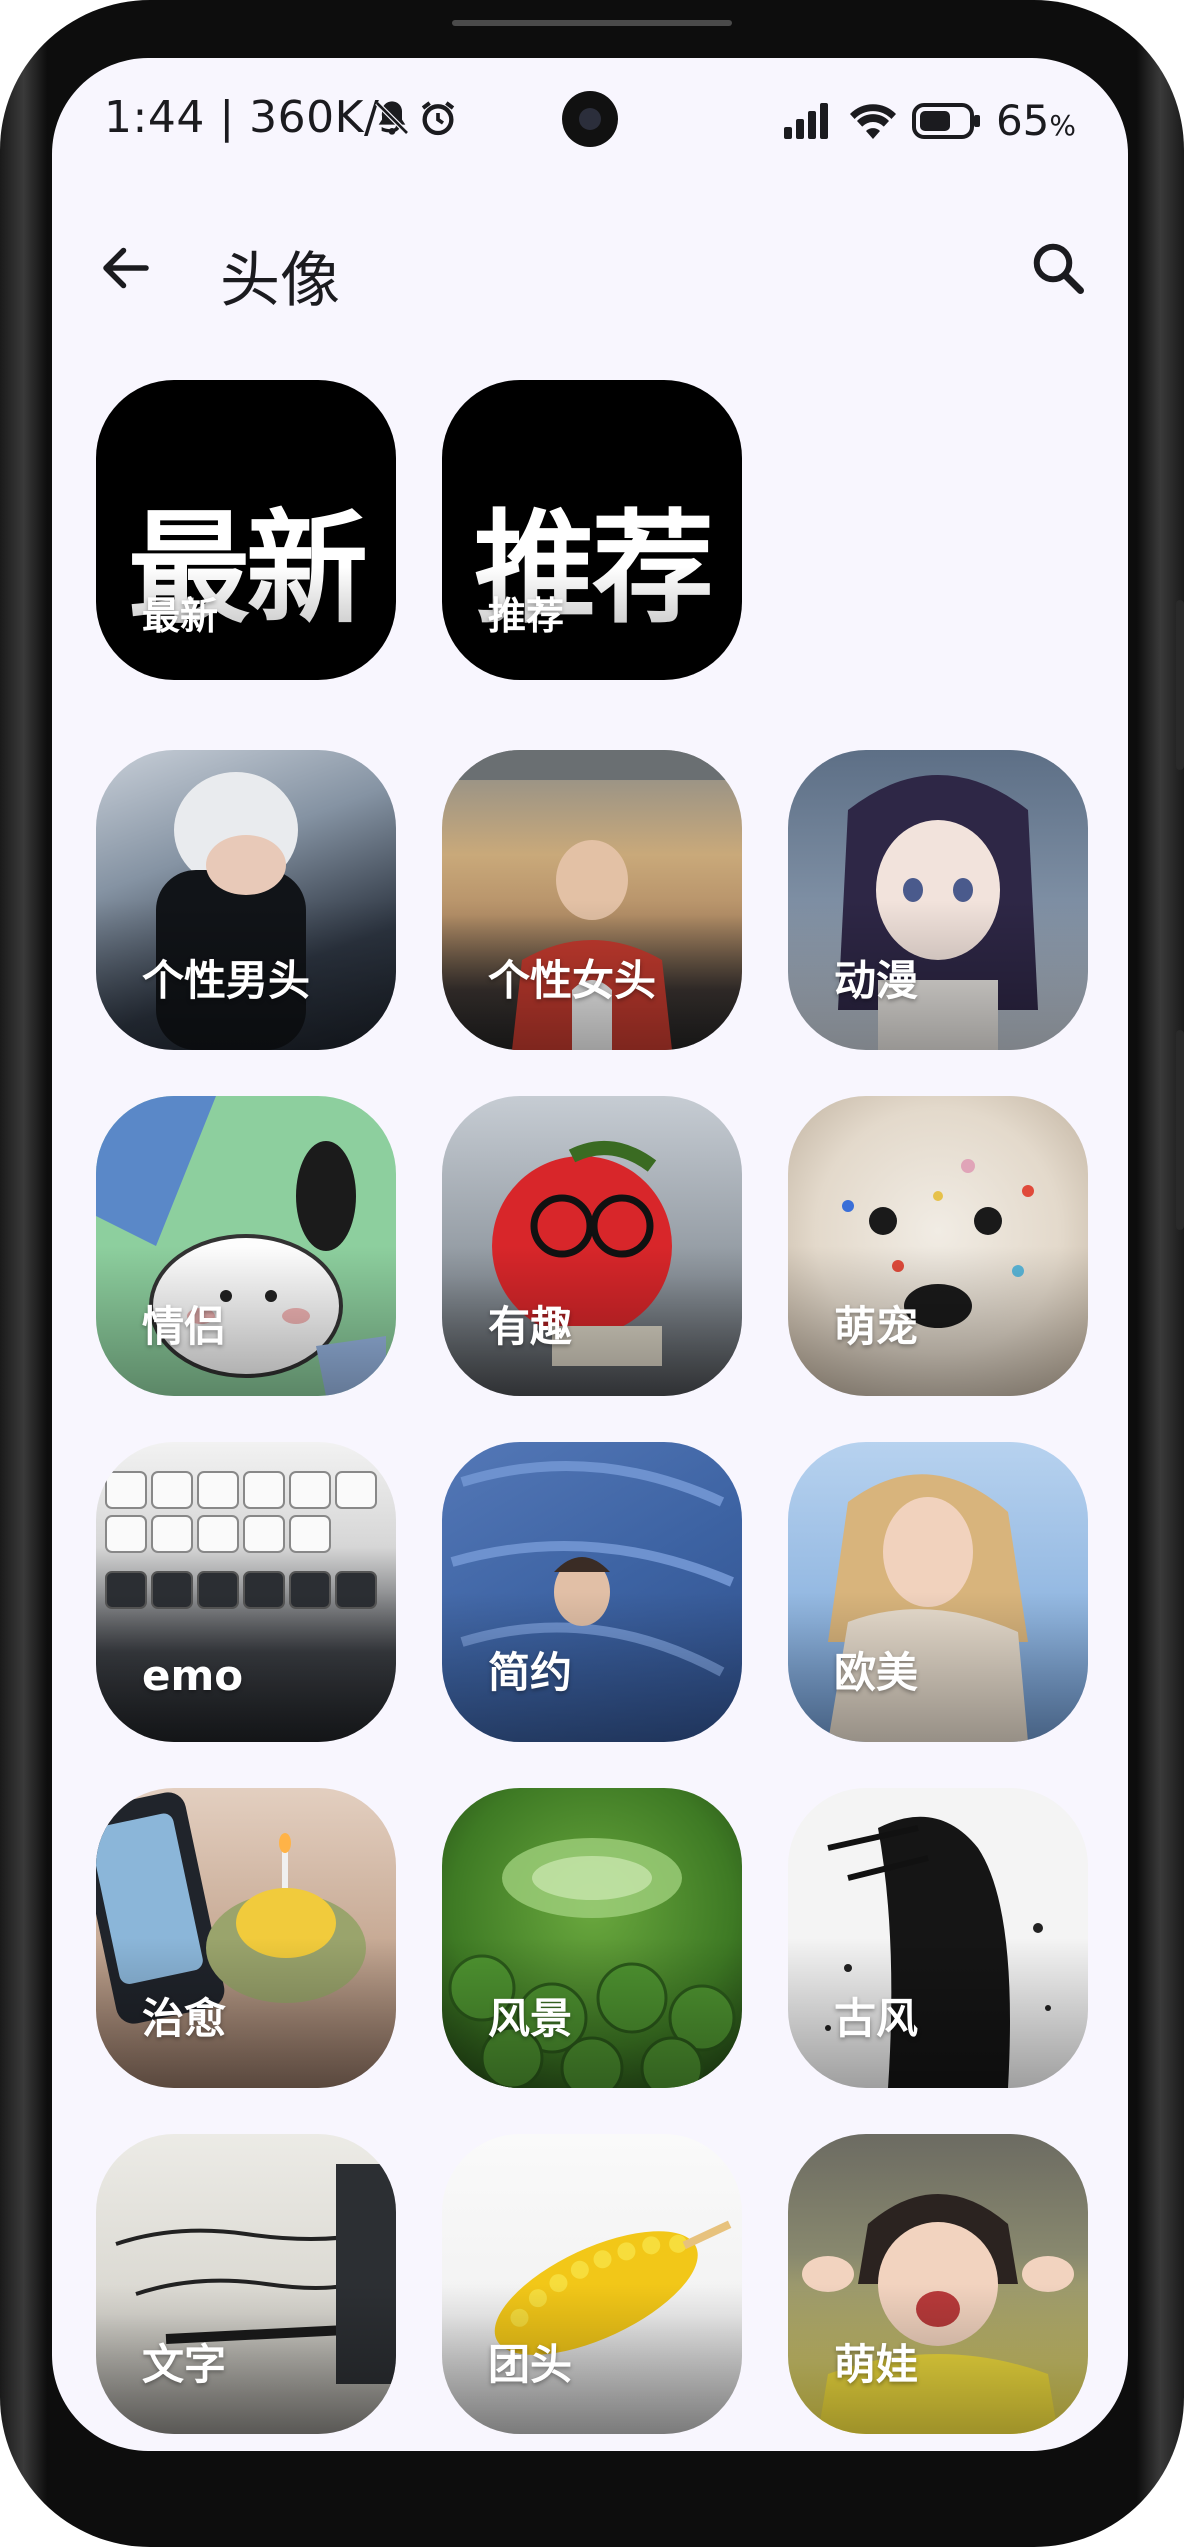 The height and width of the screenshot is (2547, 1184). What do you see at coordinates (1180, 1130) in the screenshot?
I see `power-button` at bounding box center [1180, 1130].